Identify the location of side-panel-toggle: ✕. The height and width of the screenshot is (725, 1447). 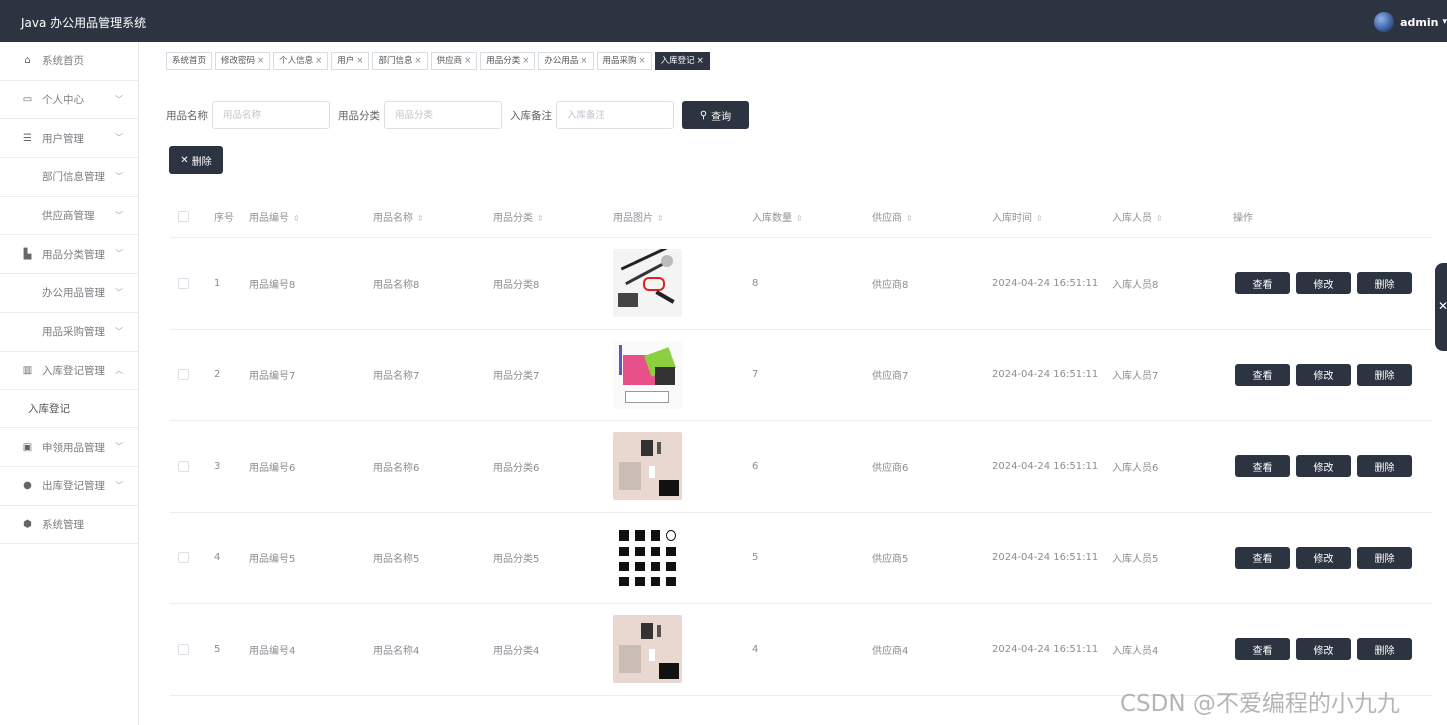
(1441, 307).